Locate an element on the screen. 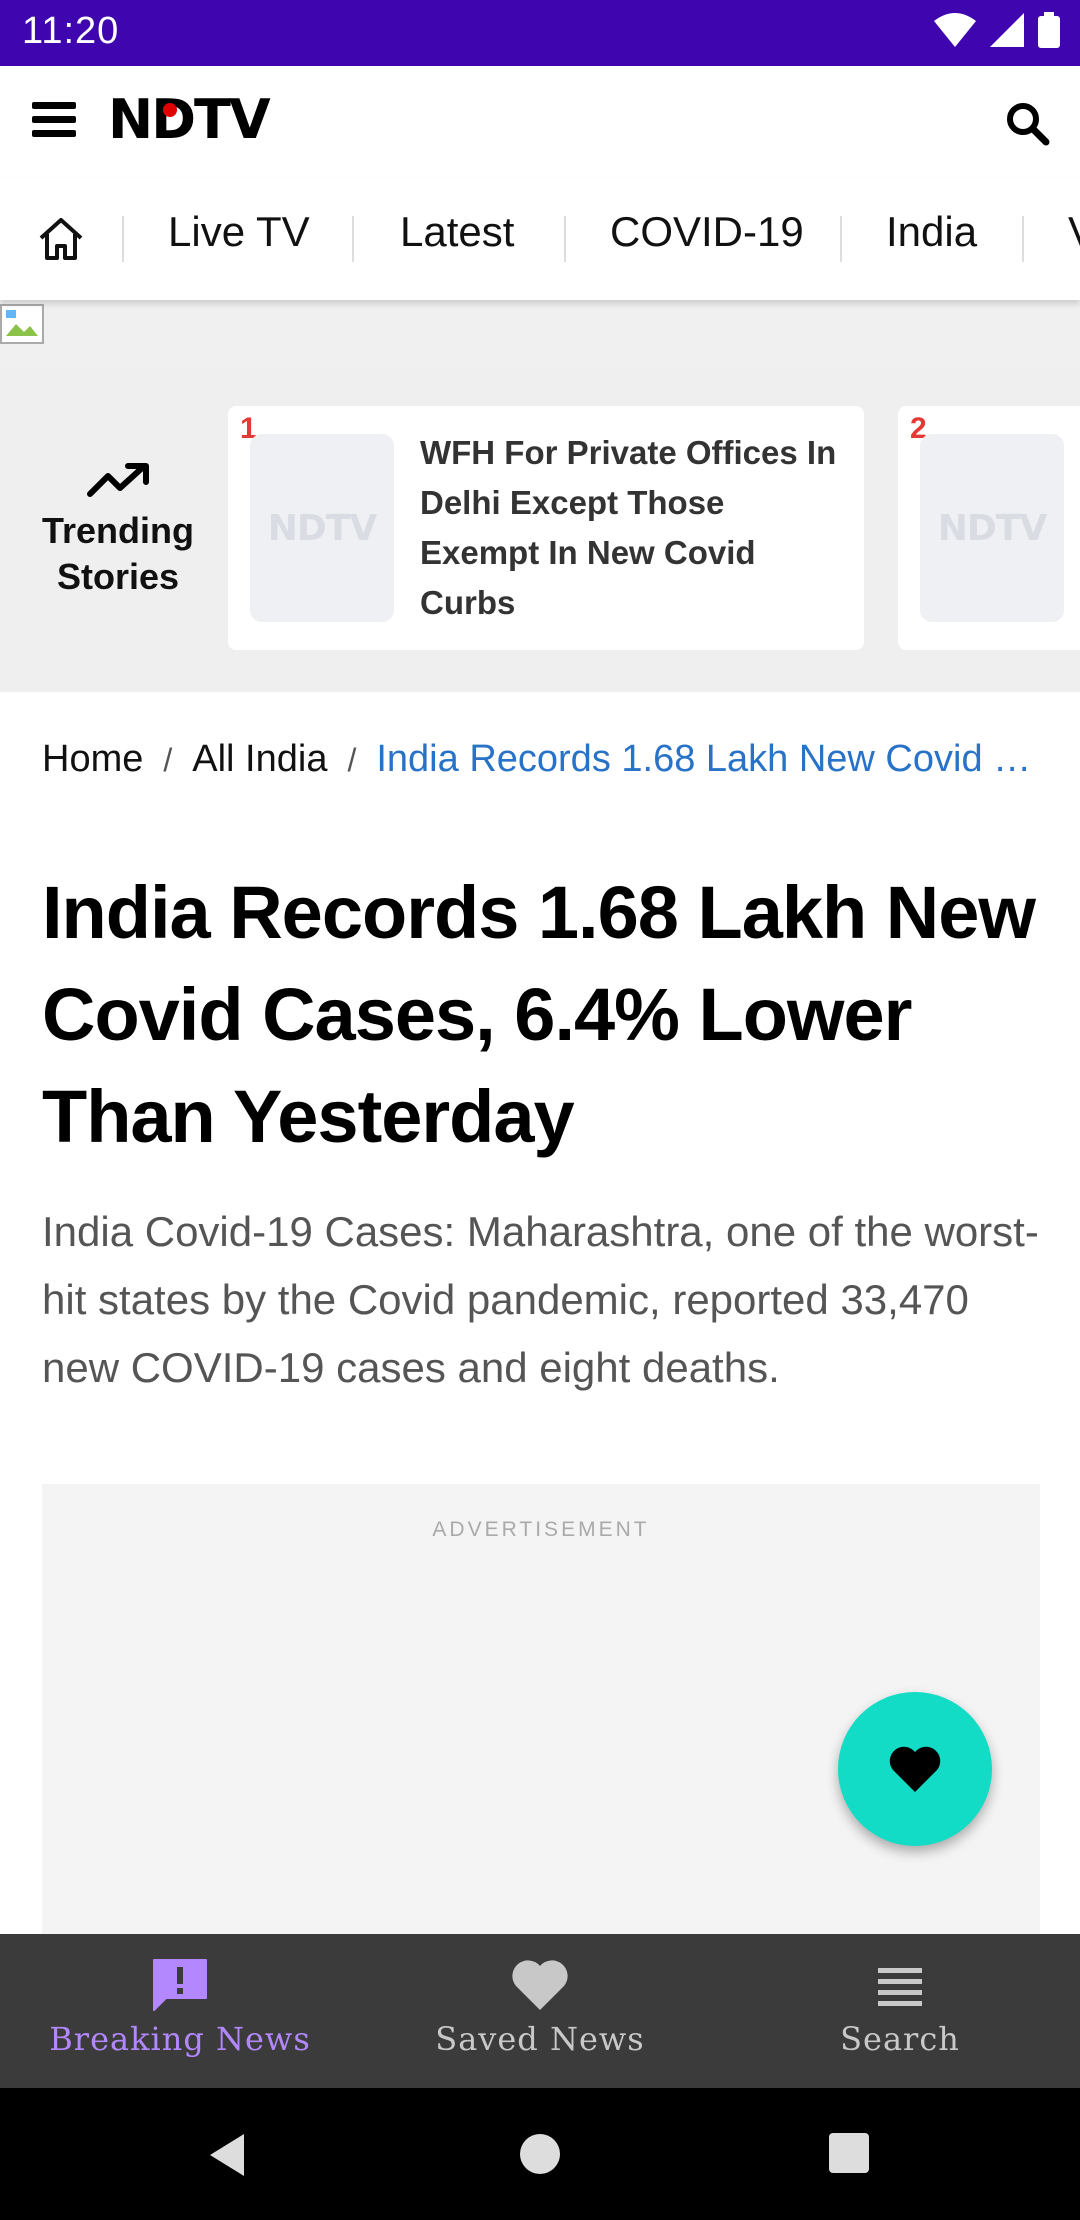 The height and width of the screenshot is (2220, 1080). breadcrumb-all-india: All India is located at coordinates (259, 759).